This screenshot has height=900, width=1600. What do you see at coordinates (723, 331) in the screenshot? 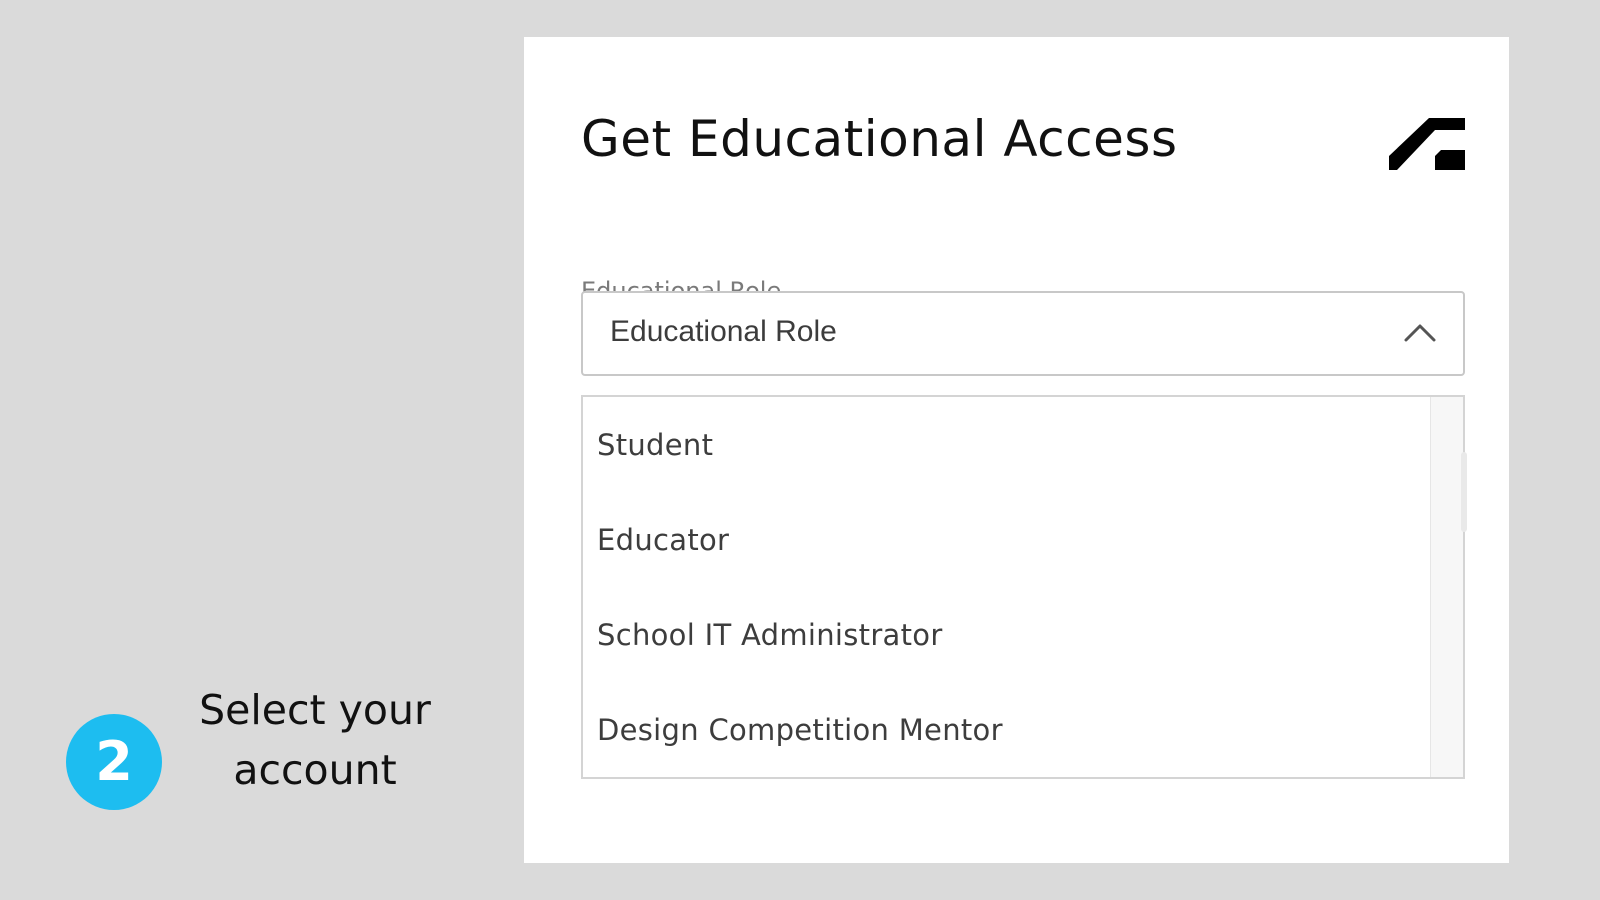
I see `select-current-value: Educational Role` at bounding box center [723, 331].